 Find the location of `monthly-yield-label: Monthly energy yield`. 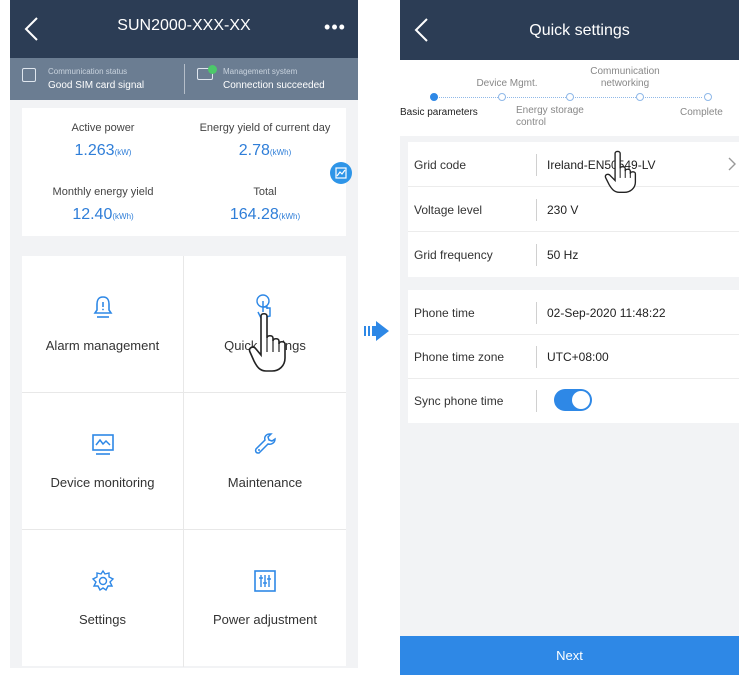

monthly-yield-label: Monthly energy yield is located at coordinates (103, 192).